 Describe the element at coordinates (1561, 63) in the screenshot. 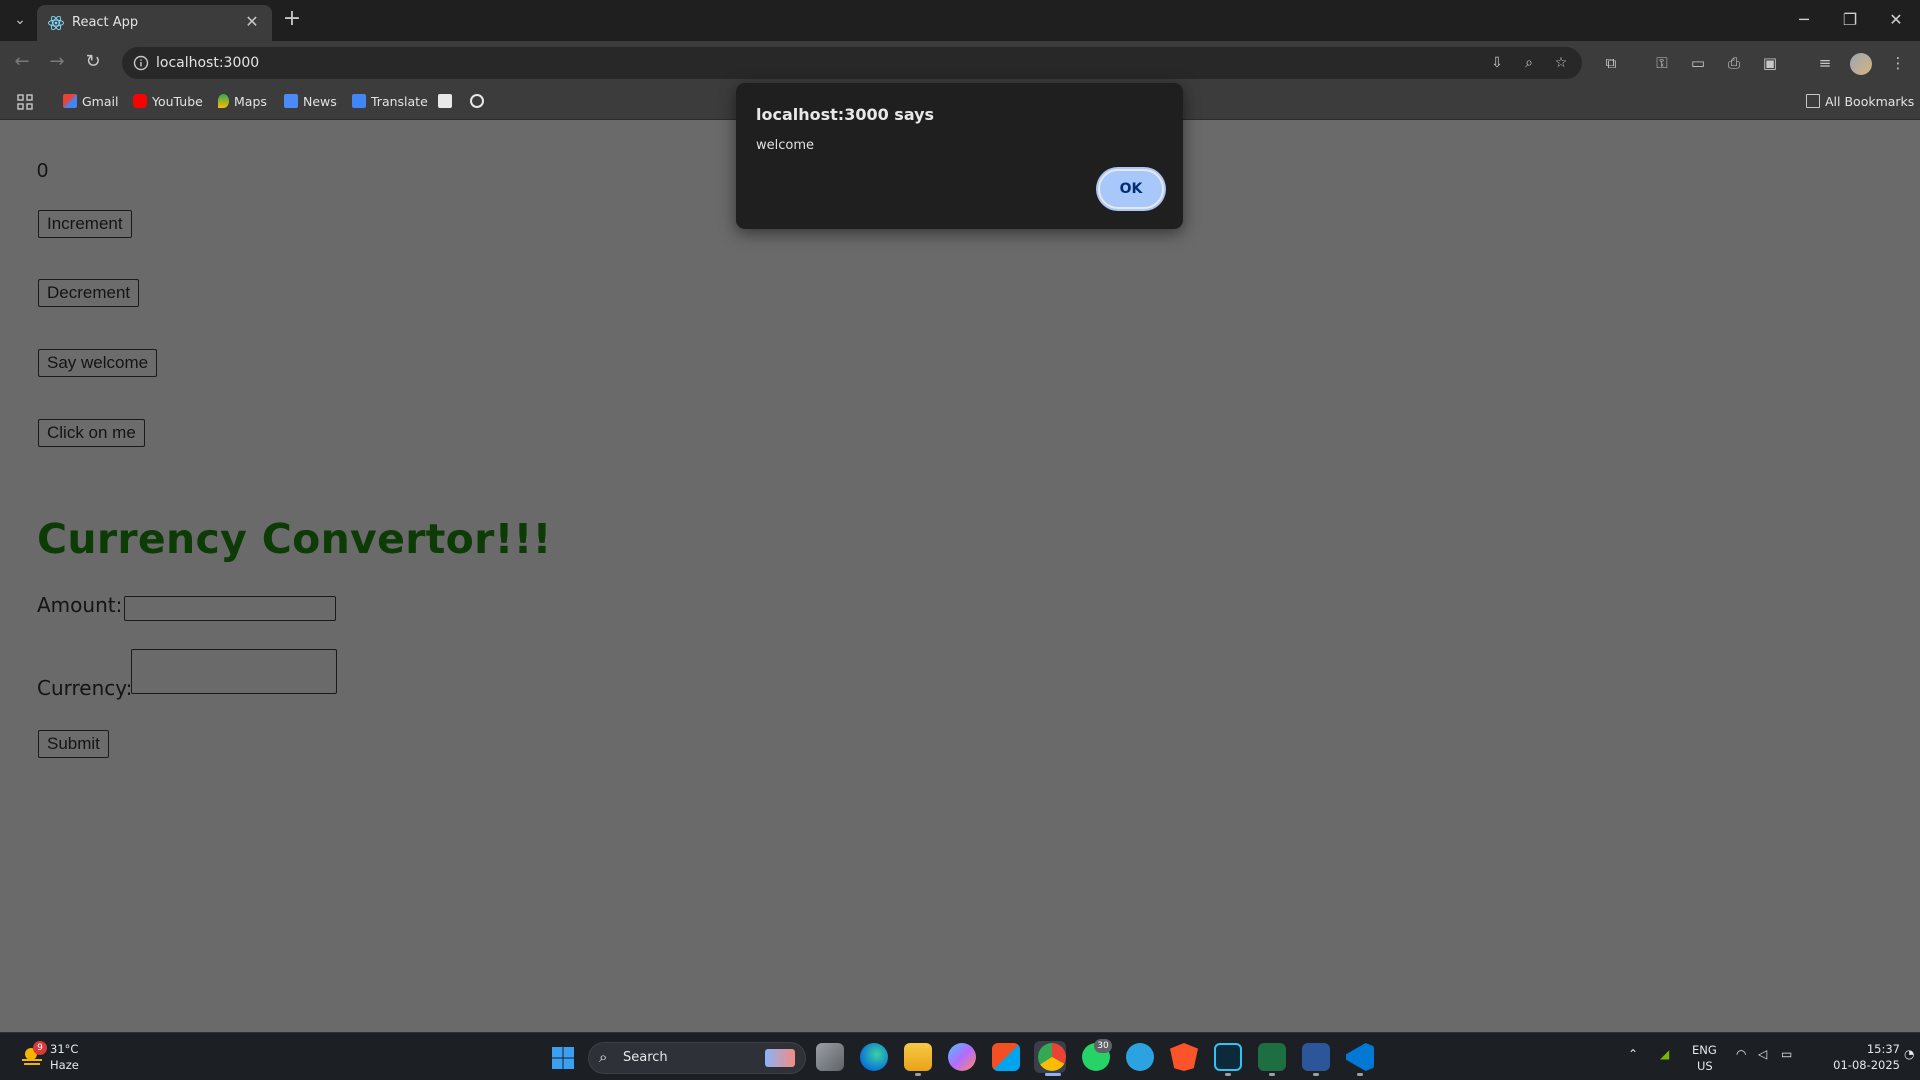

I see `bookmark-star-icon: ☆` at that location.